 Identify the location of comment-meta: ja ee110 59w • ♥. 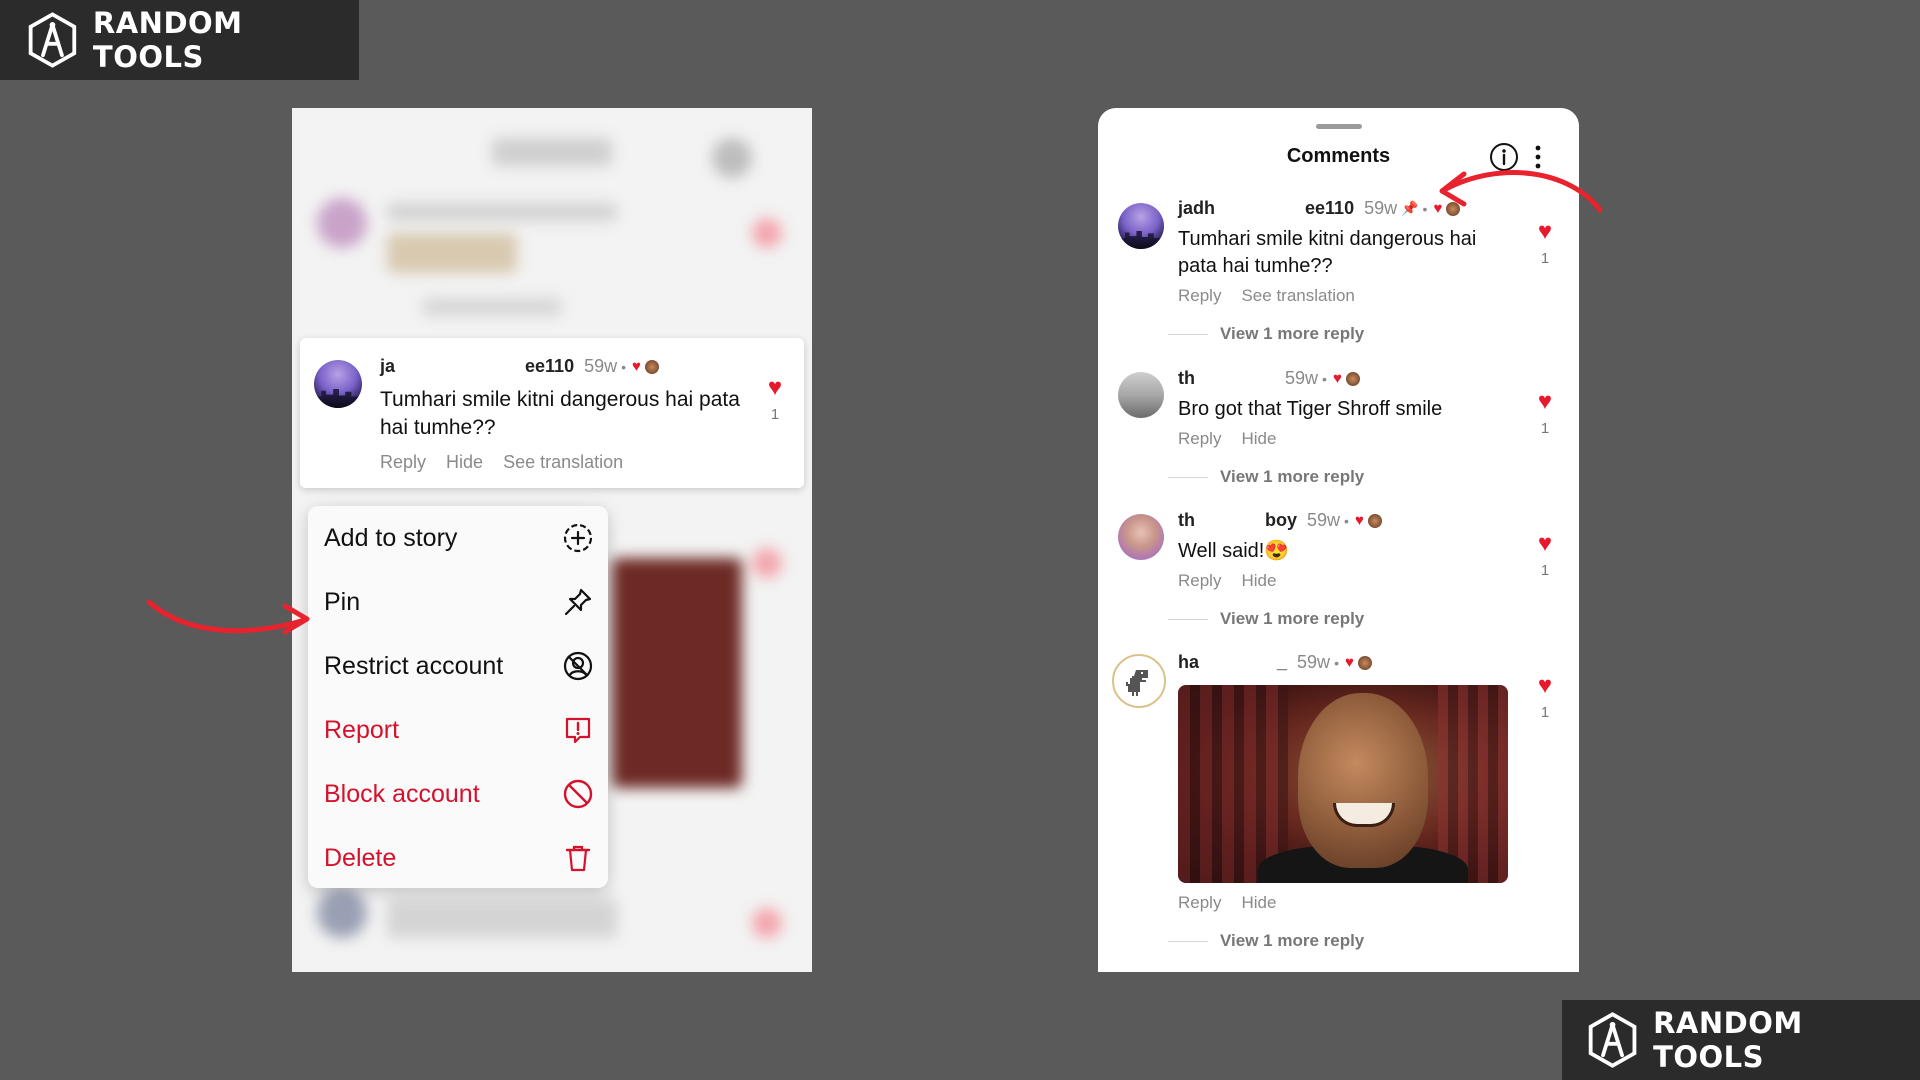
(519, 366).